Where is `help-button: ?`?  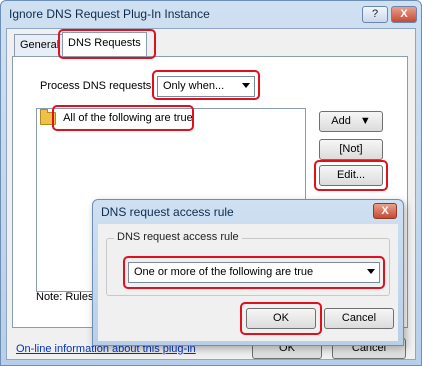 help-button: ? is located at coordinates (375, 14).